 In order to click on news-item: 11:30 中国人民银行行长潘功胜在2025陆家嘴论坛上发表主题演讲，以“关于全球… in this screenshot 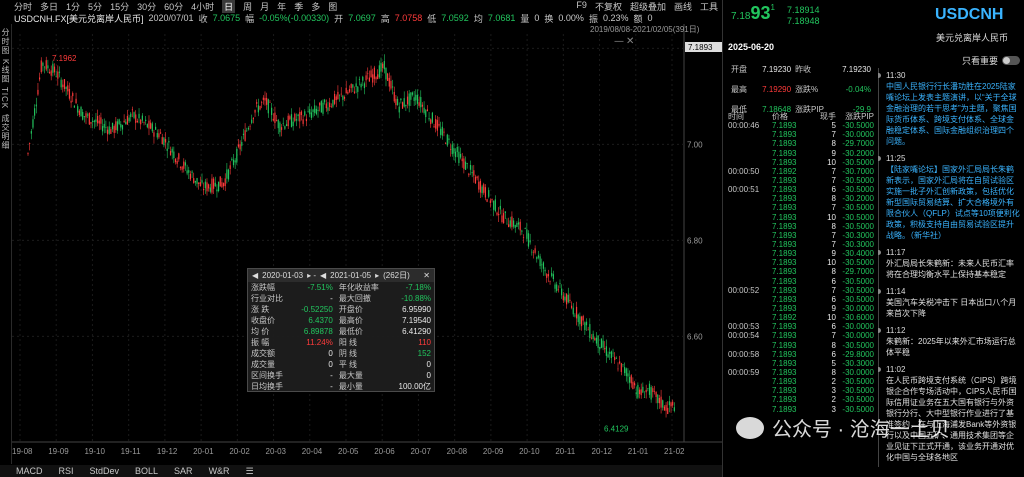, I will do `click(951, 109)`.